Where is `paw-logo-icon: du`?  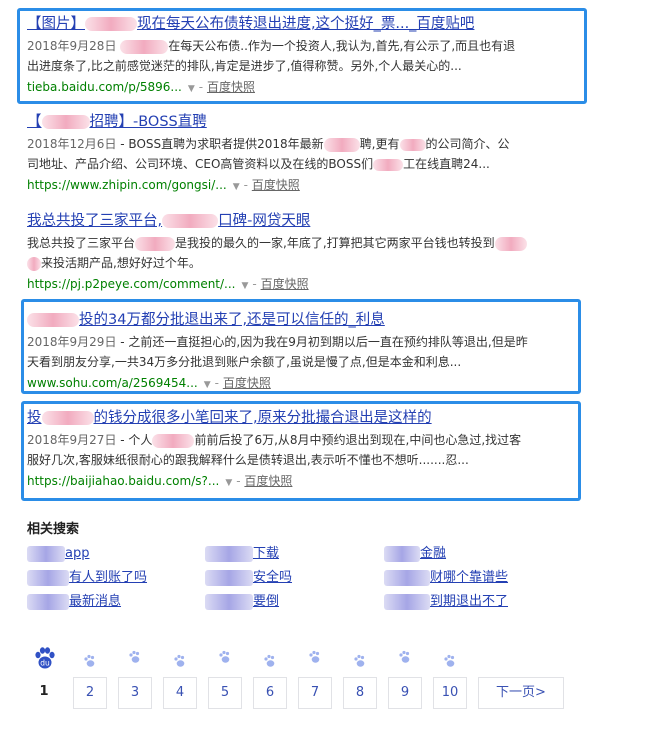
paw-logo-icon: du is located at coordinates (45, 658).